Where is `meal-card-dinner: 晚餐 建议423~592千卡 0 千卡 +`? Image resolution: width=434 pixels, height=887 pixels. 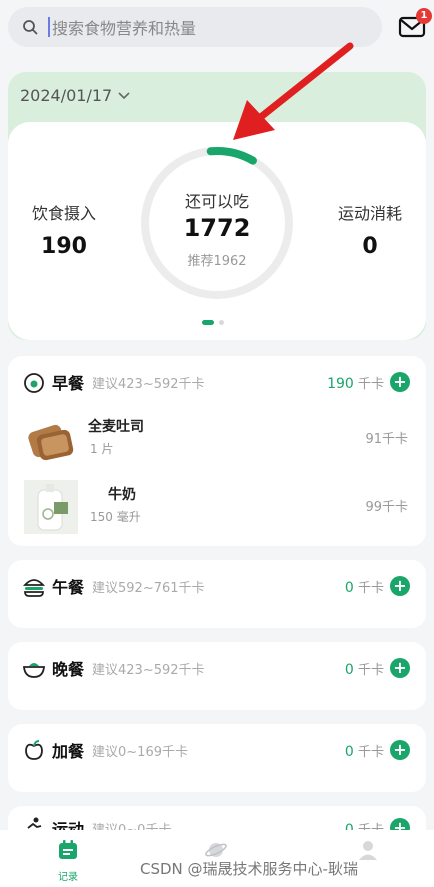 meal-card-dinner: 晚餐 建议423~592千卡 0 千卡 + is located at coordinates (217, 676).